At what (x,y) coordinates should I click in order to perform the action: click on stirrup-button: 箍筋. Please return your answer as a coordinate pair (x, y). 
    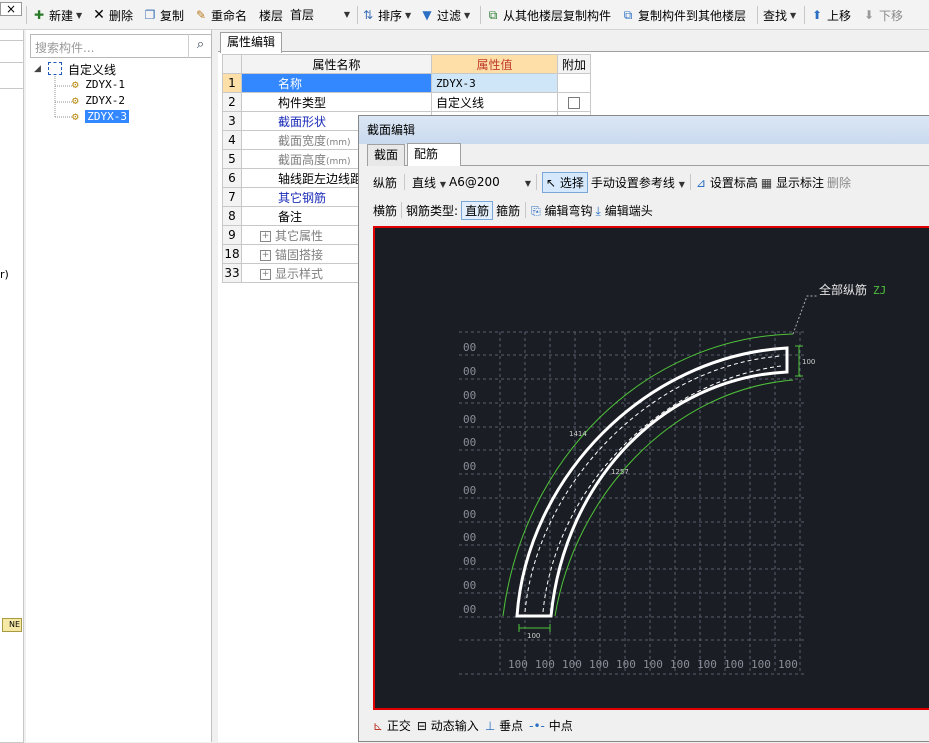
    Looking at the image, I should click on (508, 210).